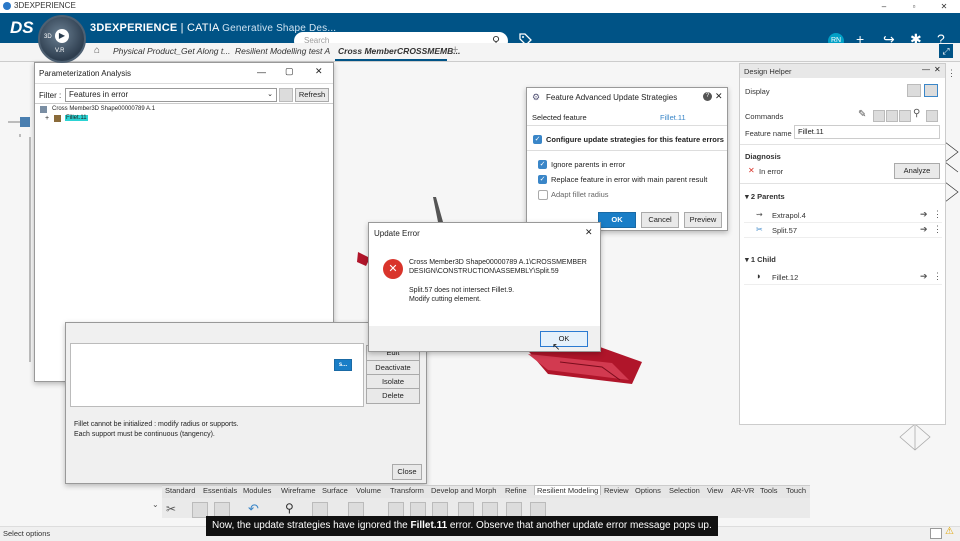 Image resolution: width=960 pixels, height=541 pixels. I want to click on warning-icon: ⚠, so click(949, 531).